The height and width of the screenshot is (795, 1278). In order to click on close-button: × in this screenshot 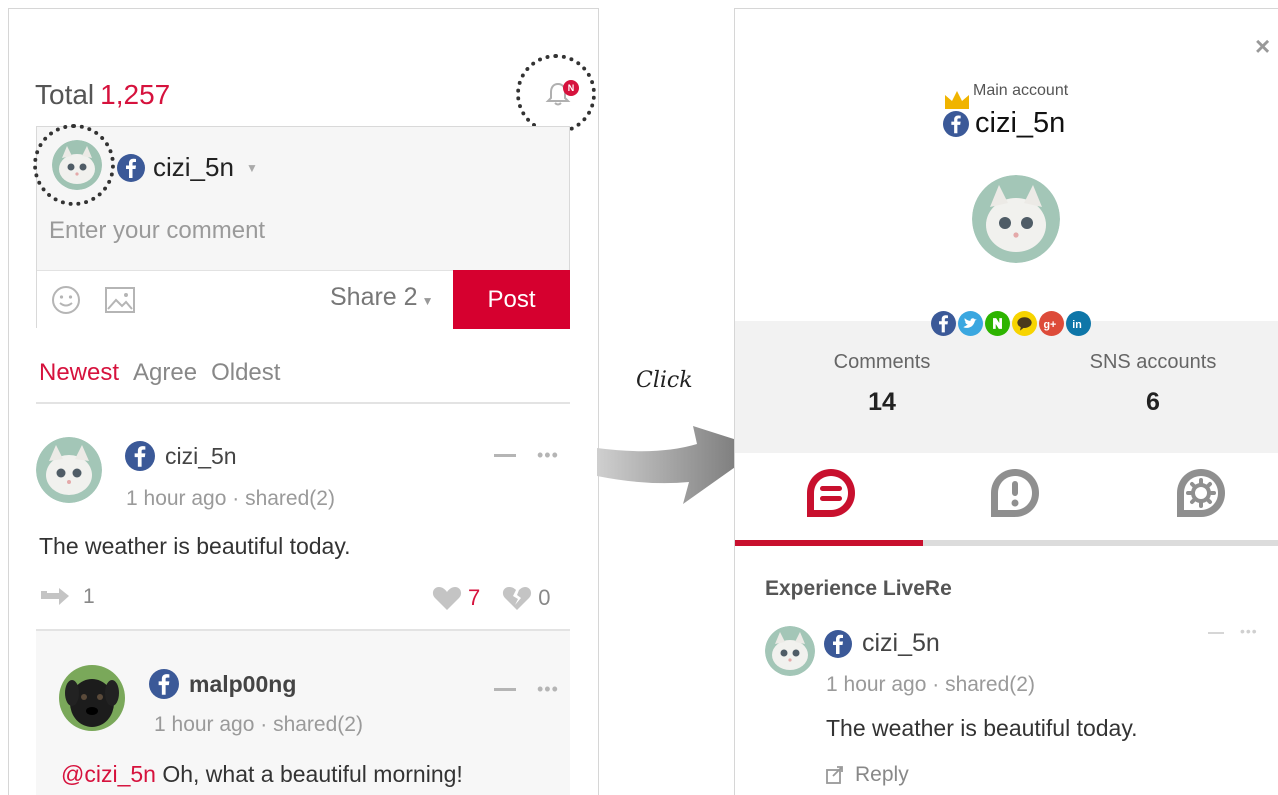, I will do `click(1262, 46)`.